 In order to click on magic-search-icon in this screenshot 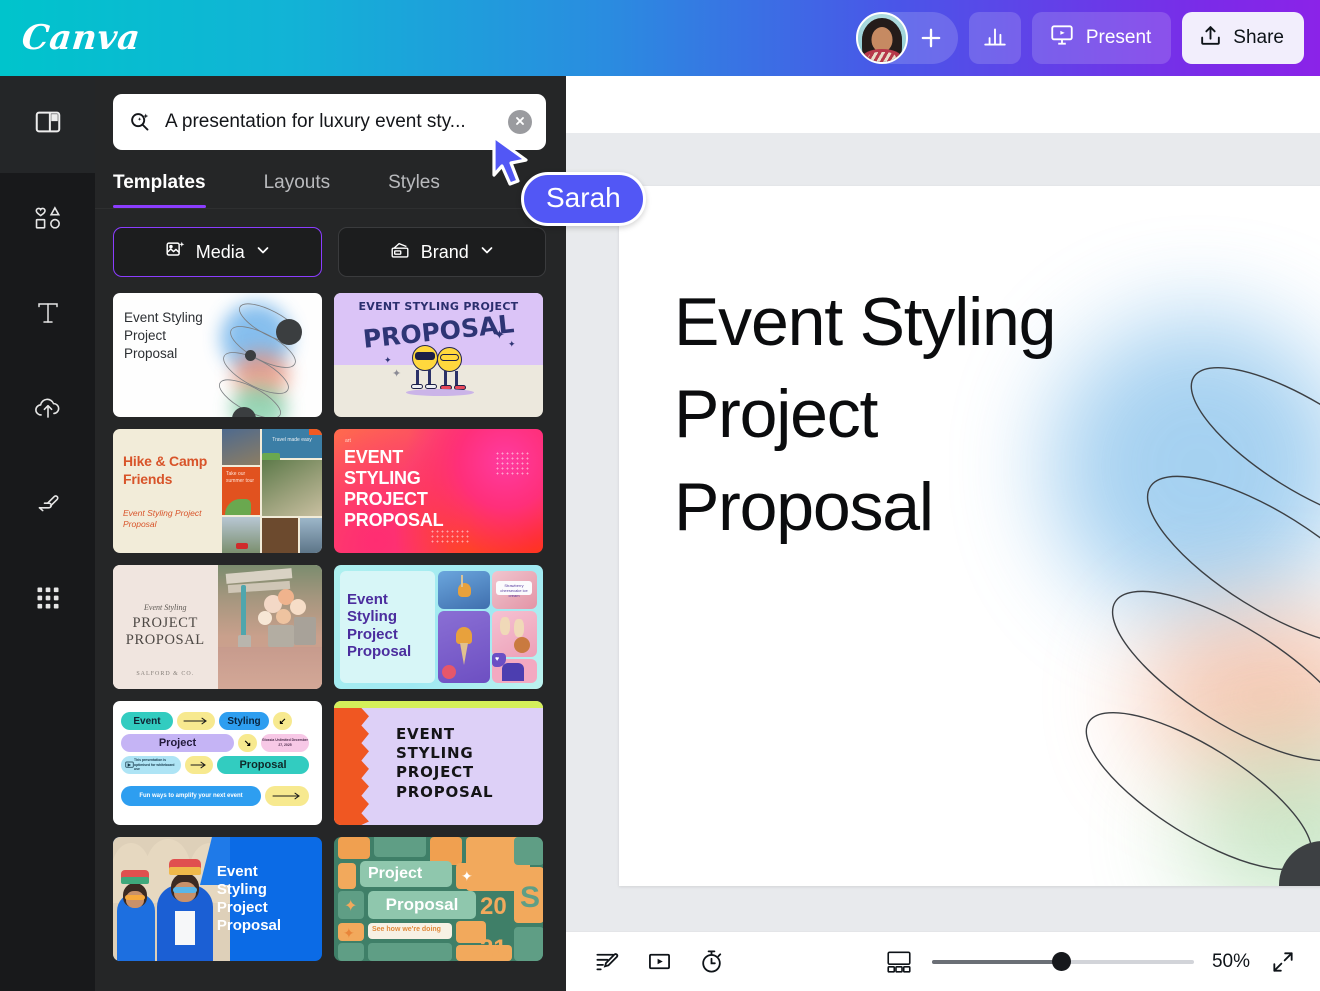, I will do `click(140, 122)`.